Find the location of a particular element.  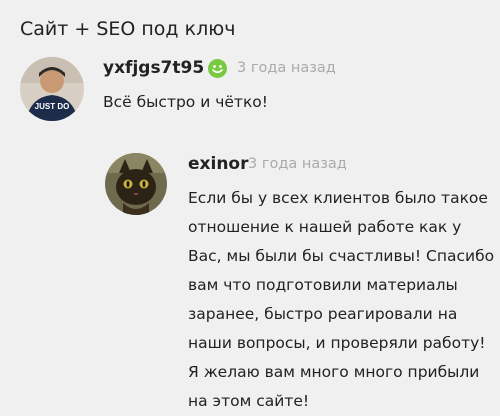

reply-time: 3 года назад is located at coordinates (297, 164).